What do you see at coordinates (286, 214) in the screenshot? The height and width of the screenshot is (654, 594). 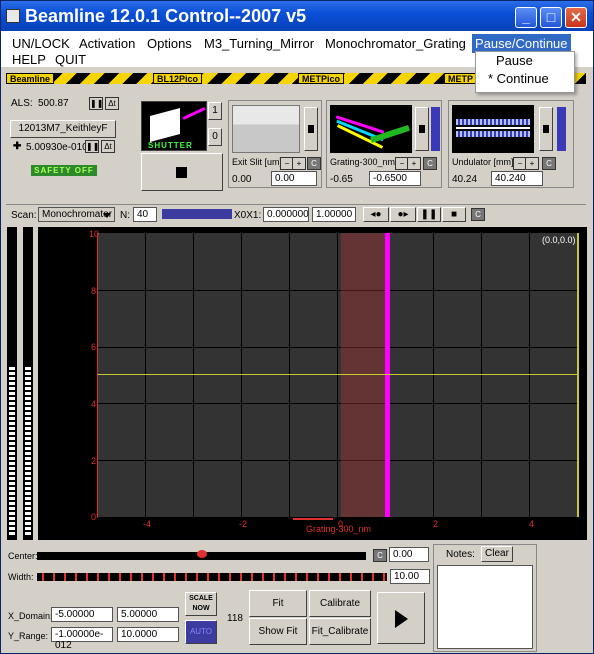 I see `x0-input: 0.000000` at bounding box center [286, 214].